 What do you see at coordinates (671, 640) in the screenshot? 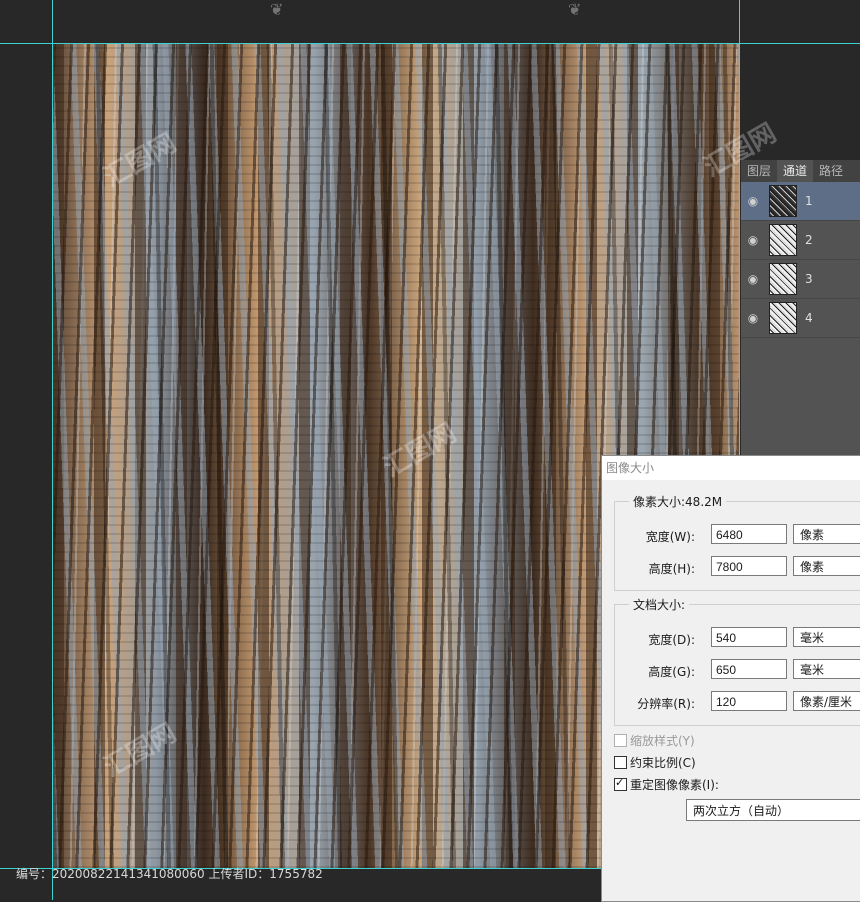
I see `doc-width-label: 宽度(D):` at bounding box center [671, 640].